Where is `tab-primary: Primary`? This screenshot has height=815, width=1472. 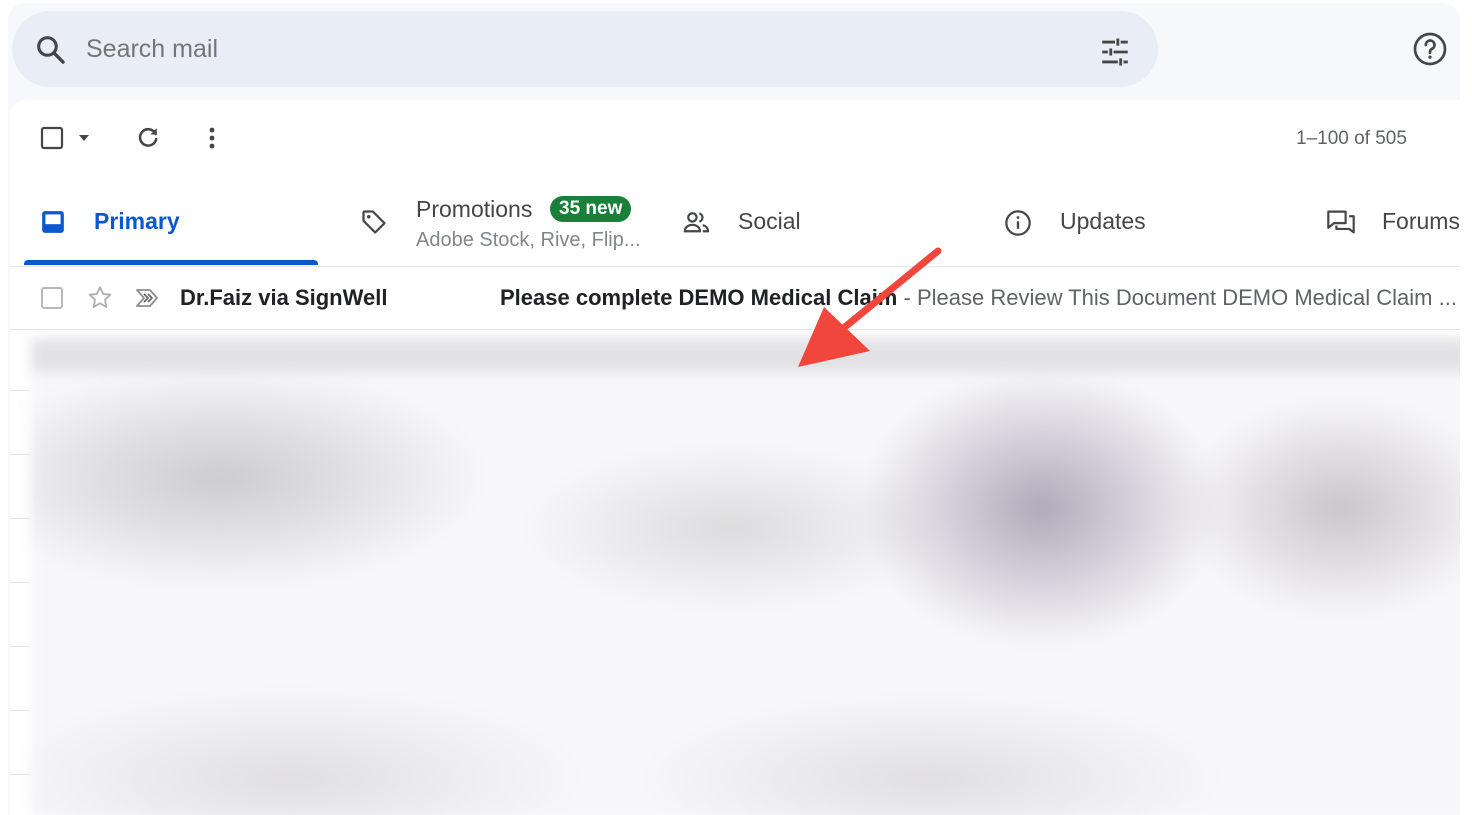
tab-primary: Primary is located at coordinates (170, 223).